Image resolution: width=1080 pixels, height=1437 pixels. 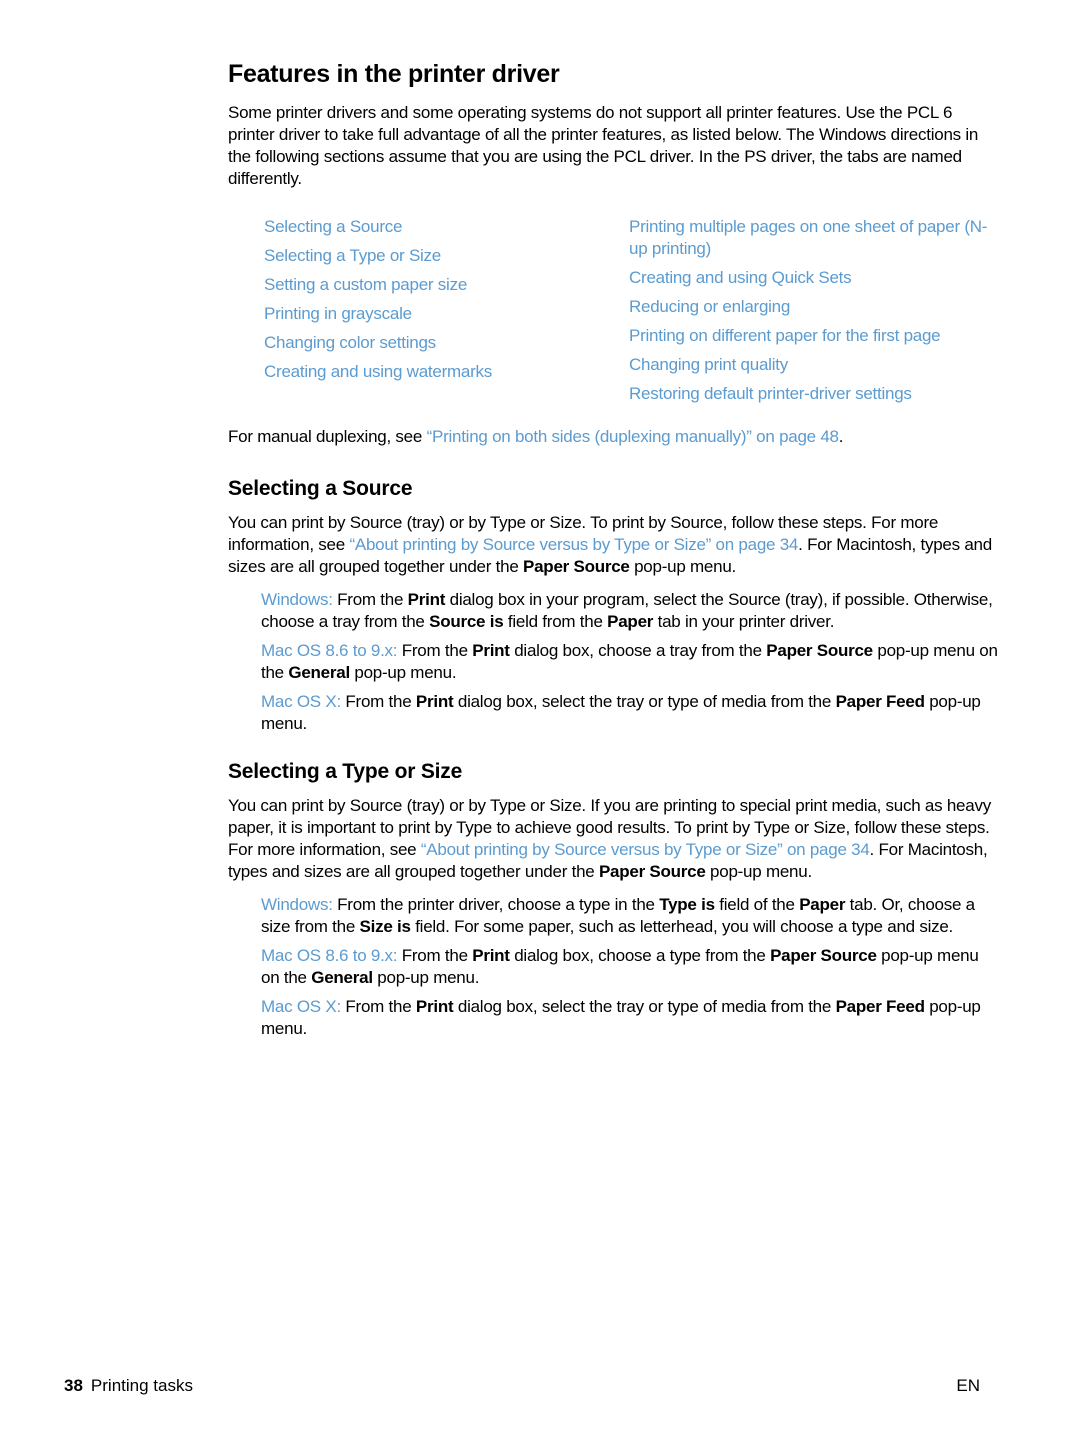 I want to click on link-grayscale: Printing in grayscale, so click(x=446, y=314).